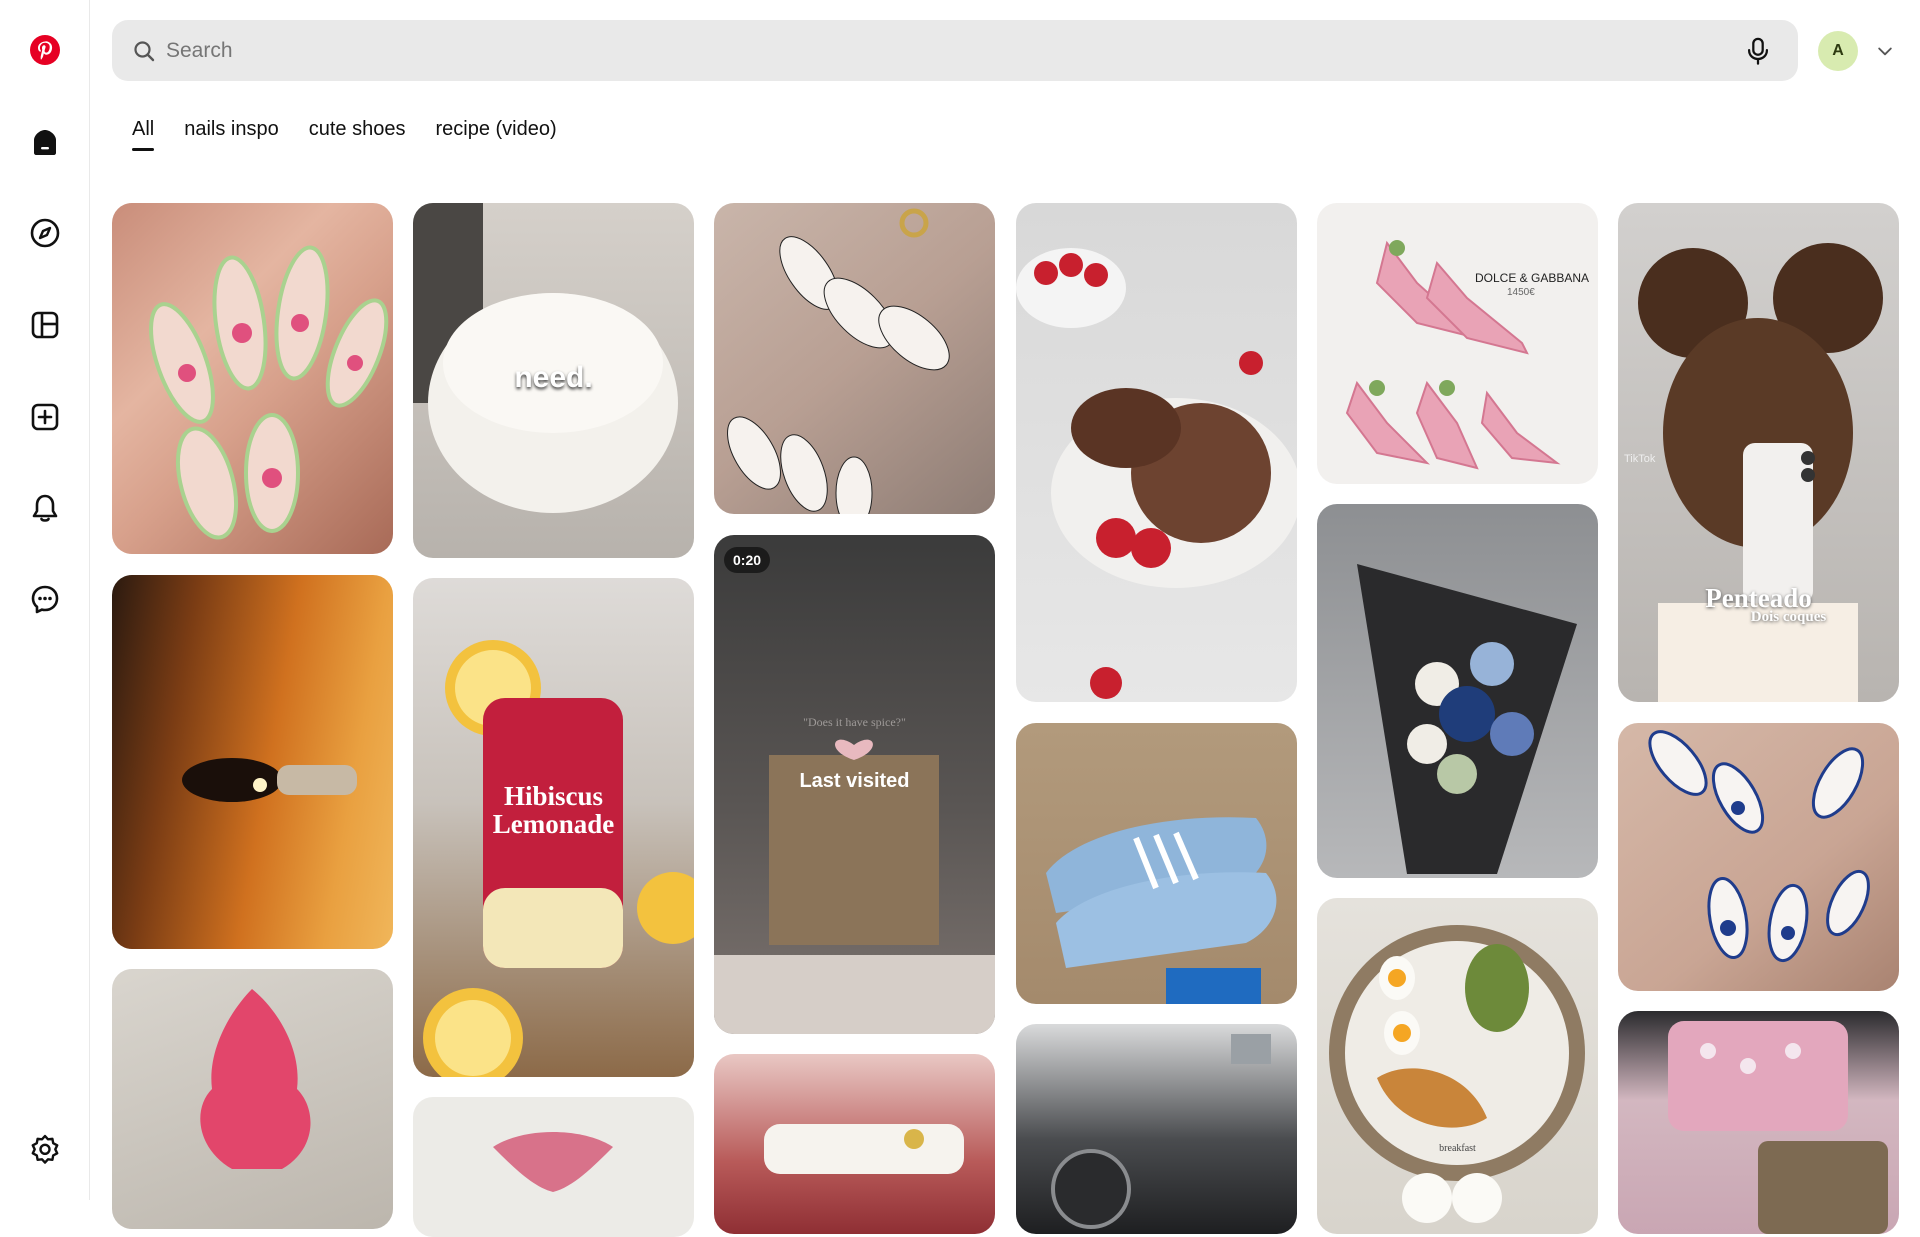 This screenshot has width=1920, height=1237. Describe the element at coordinates (1161, 910) in the screenshot. I see `sneakers-illustration` at that location.